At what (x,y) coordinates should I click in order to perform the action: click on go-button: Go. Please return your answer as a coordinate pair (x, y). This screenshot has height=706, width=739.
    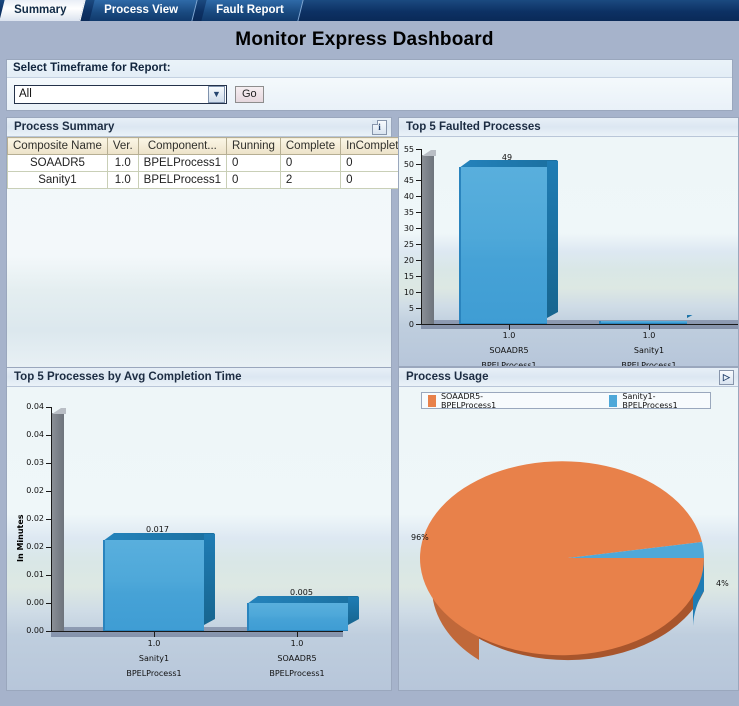
    Looking at the image, I should click on (249, 94).